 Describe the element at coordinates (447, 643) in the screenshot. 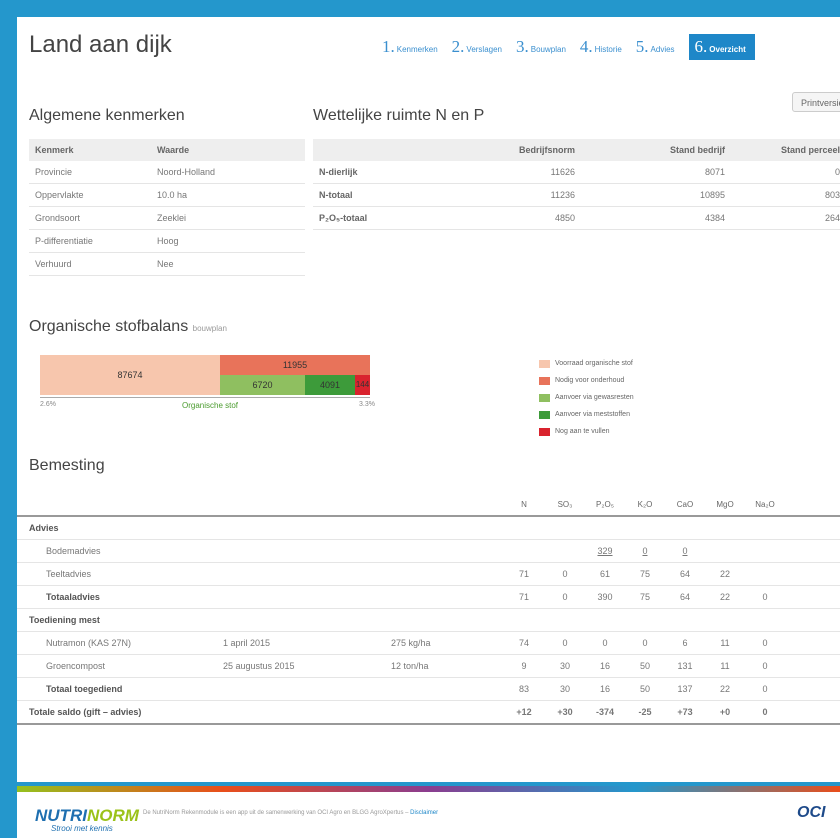

I see `mest-amount: 275 kg/ha` at that location.